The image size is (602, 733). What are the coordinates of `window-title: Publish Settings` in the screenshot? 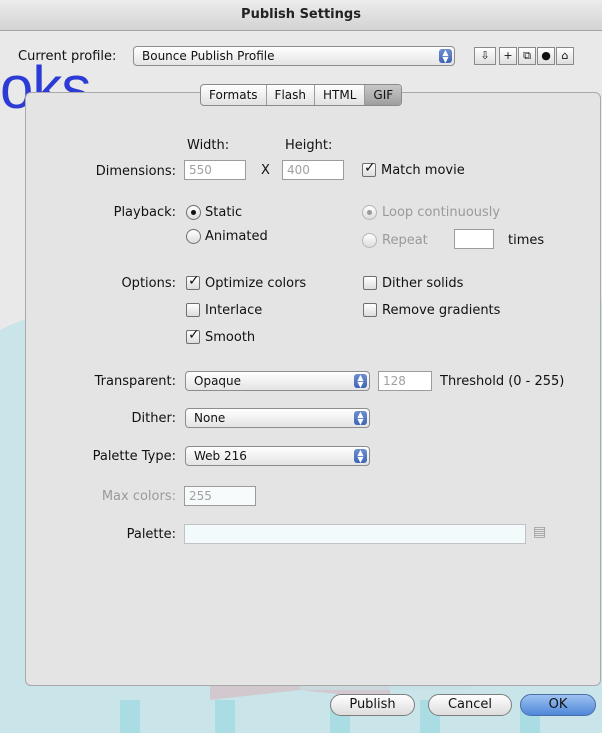 It's located at (301, 14).